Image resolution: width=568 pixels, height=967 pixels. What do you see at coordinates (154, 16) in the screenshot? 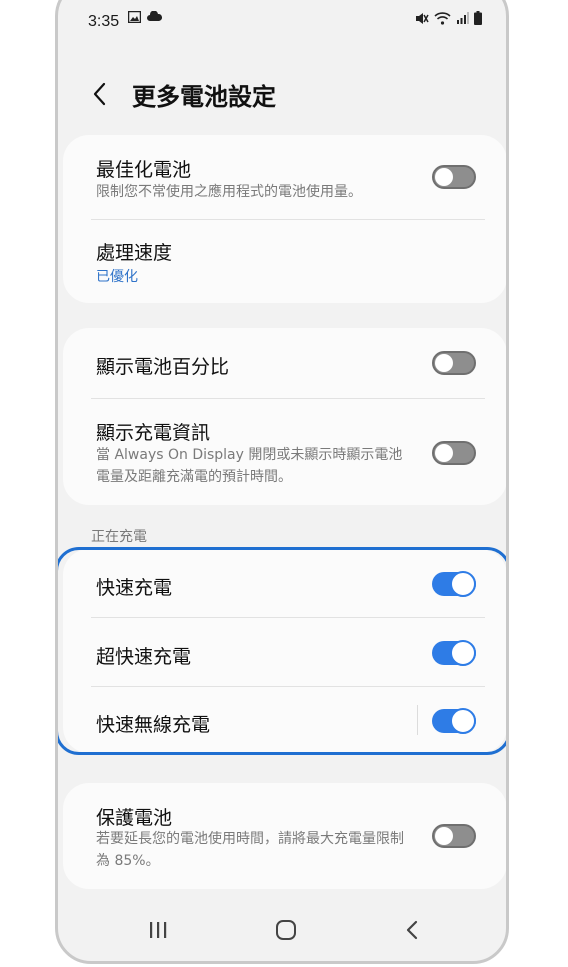
I see `cloud-icon` at bounding box center [154, 16].